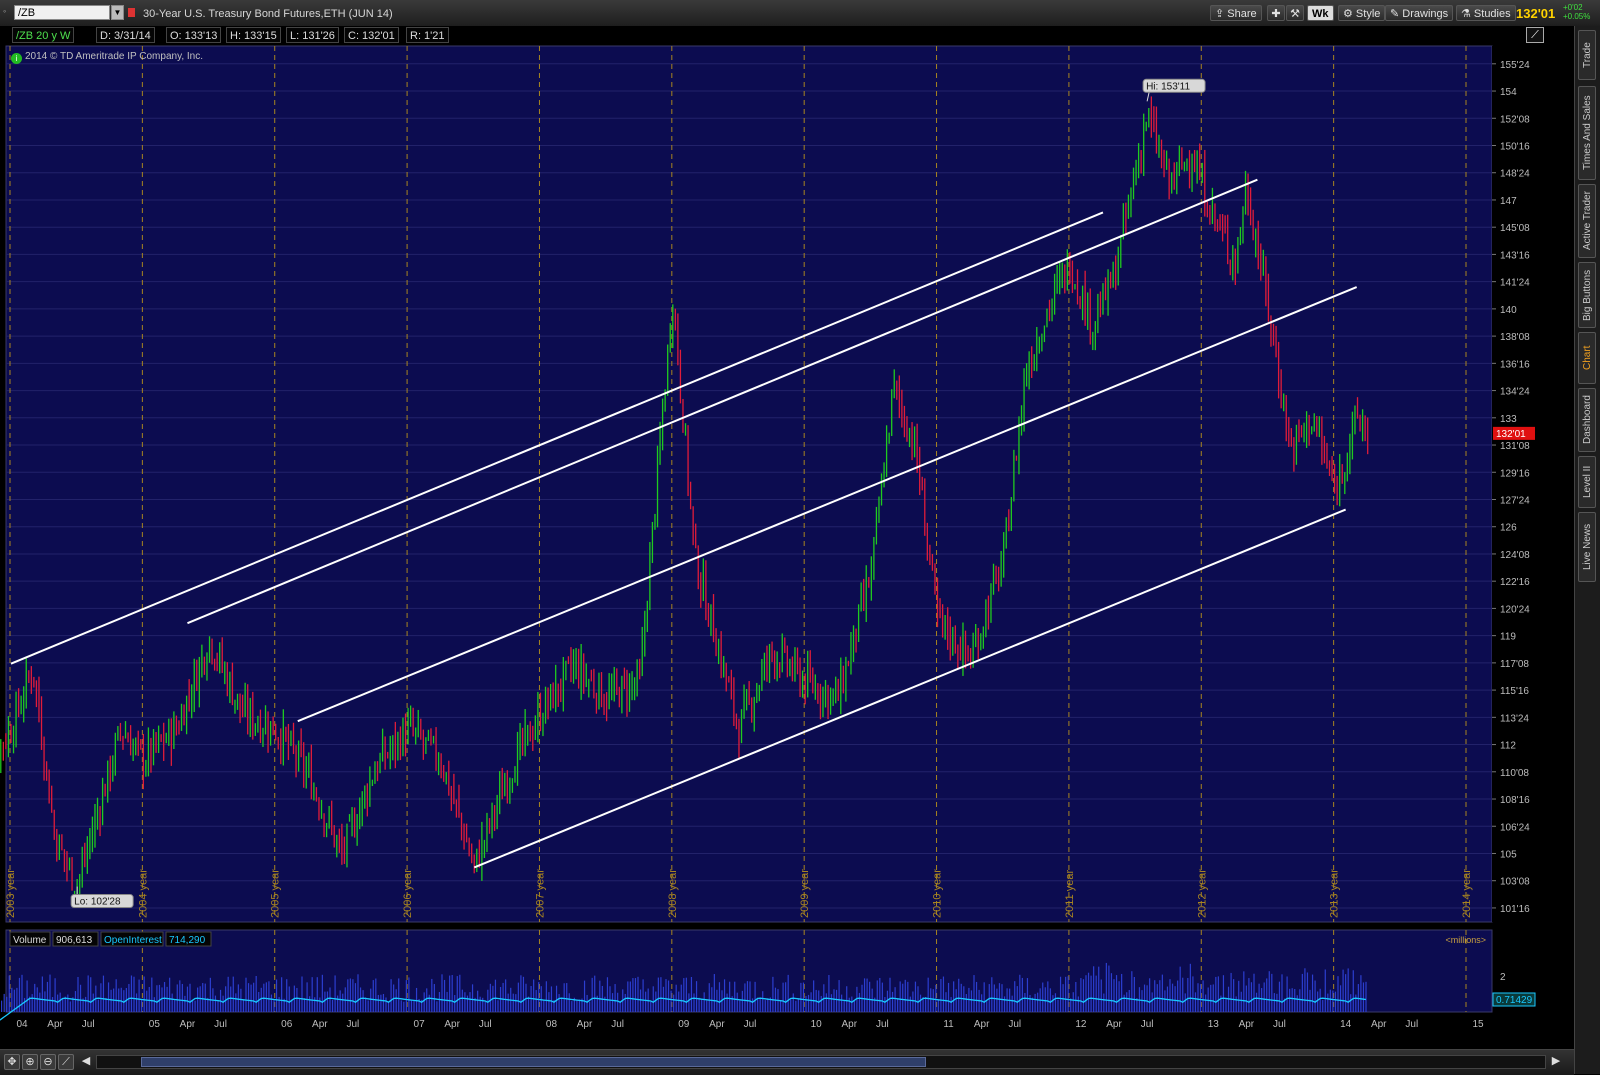  Describe the element at coordinates (143, 893) in the screenshot. I see `year-label: 2004 year` at that location.